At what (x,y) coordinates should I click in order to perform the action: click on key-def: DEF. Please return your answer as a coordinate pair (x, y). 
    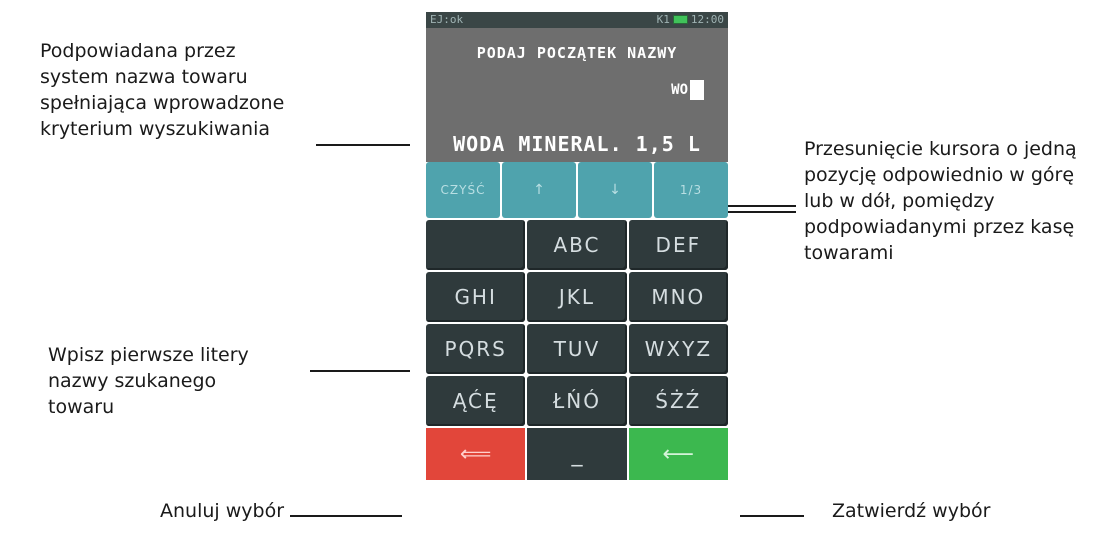
    Looking at the image, I should click on (678, 245).